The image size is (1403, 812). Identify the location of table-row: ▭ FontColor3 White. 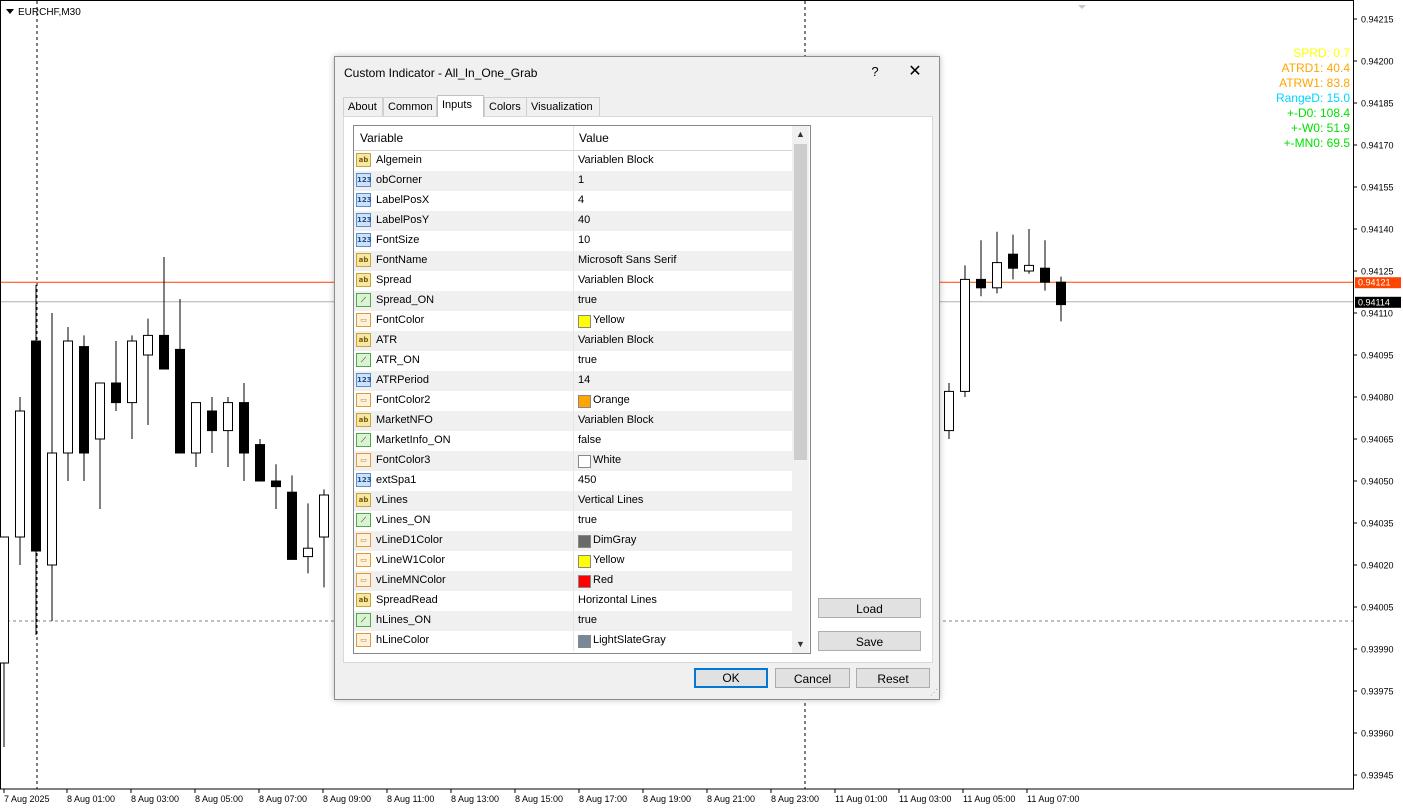
(573, 461).